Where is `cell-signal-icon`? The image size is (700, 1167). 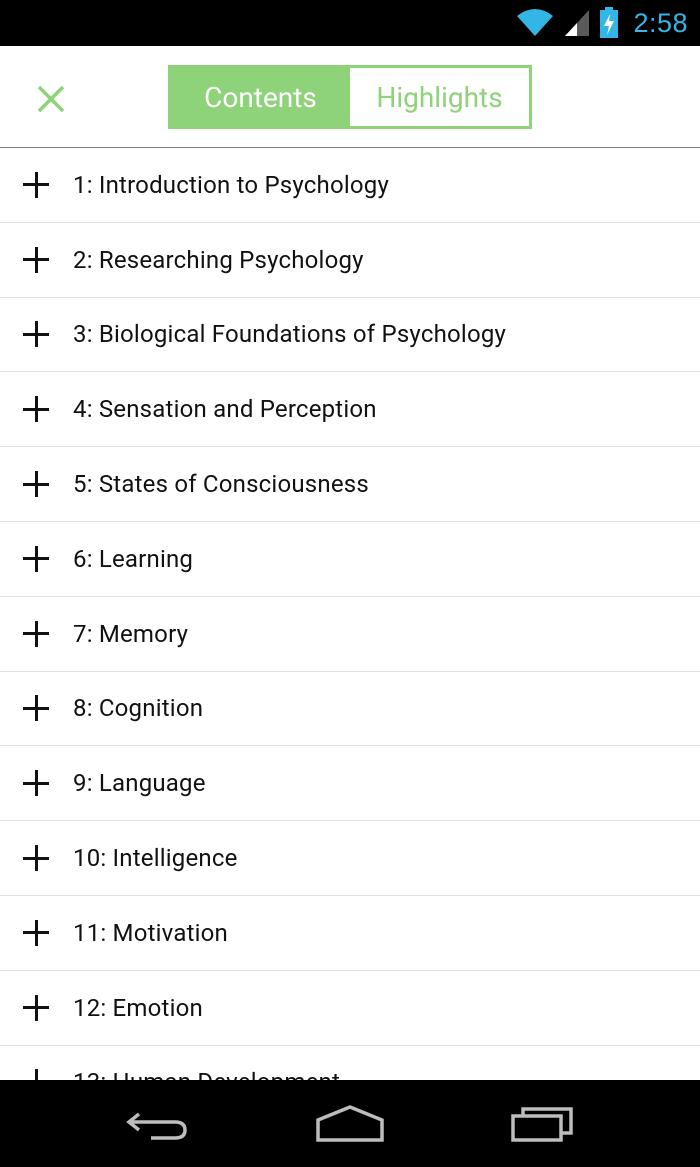 cell-signal-icon is located at coordinates (577, 23).